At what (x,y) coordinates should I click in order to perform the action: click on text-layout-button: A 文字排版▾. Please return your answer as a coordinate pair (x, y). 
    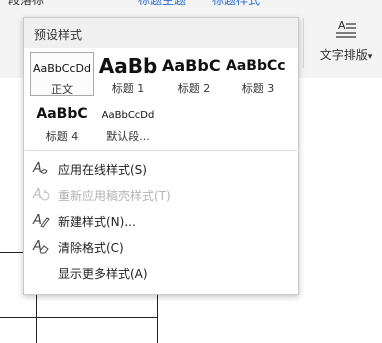
    Looking at the image, I should click on (346, 43).